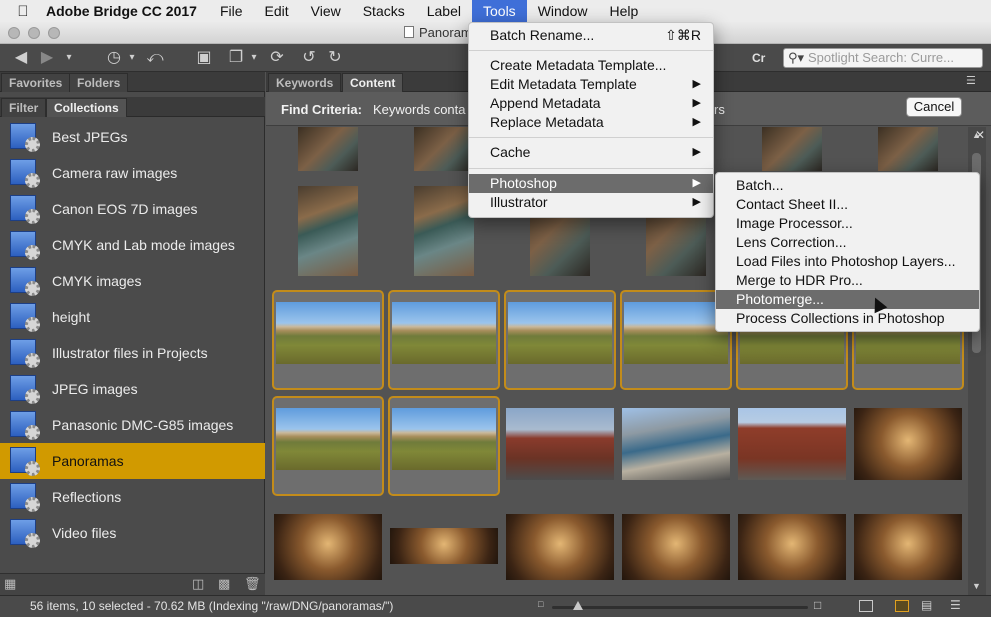 This screenshot has height=617, width=991. Describe the element at coordinates (36, 82) in the screenshot. I see `tab-favorites: Favorites` at that location.